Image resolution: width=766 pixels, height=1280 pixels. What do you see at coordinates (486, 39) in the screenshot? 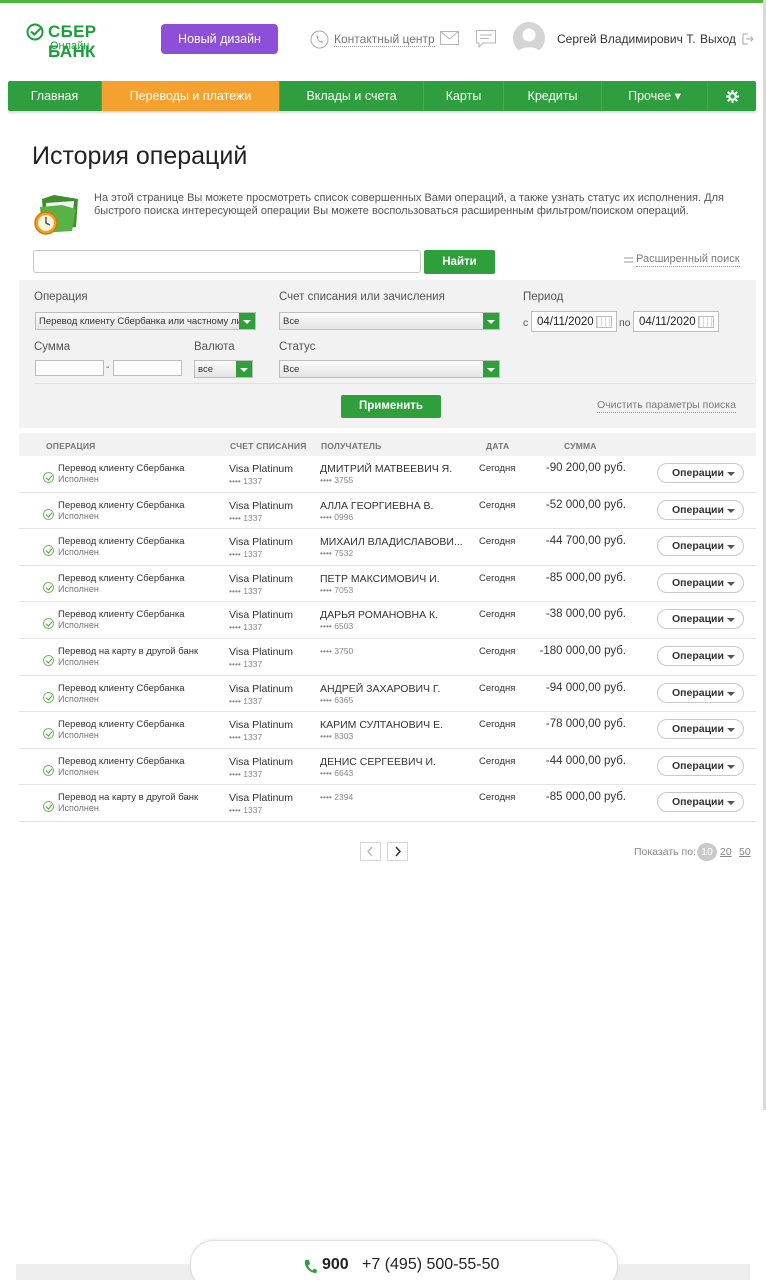
I see `chat-icon` at bounding box center [486, 39].